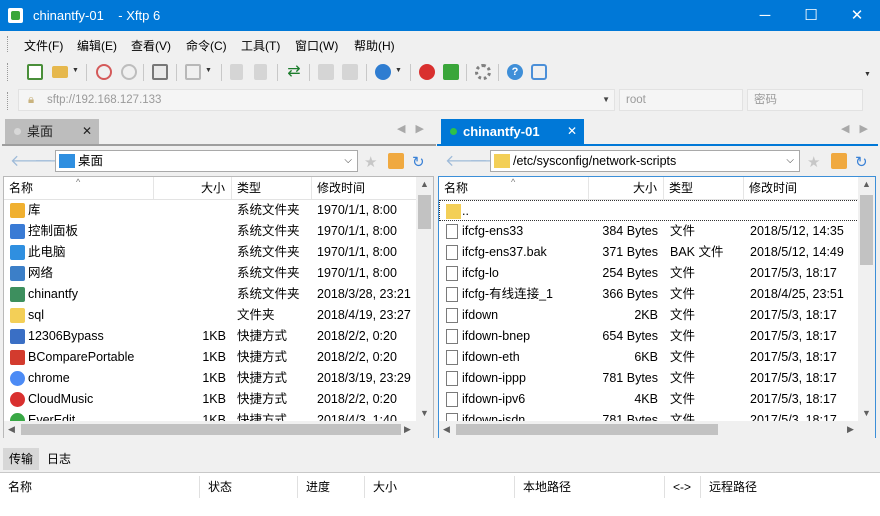 The height and width of the screenshot is (516, 880). I want to click on menu-tools: 工具(T), so click(260, 45).